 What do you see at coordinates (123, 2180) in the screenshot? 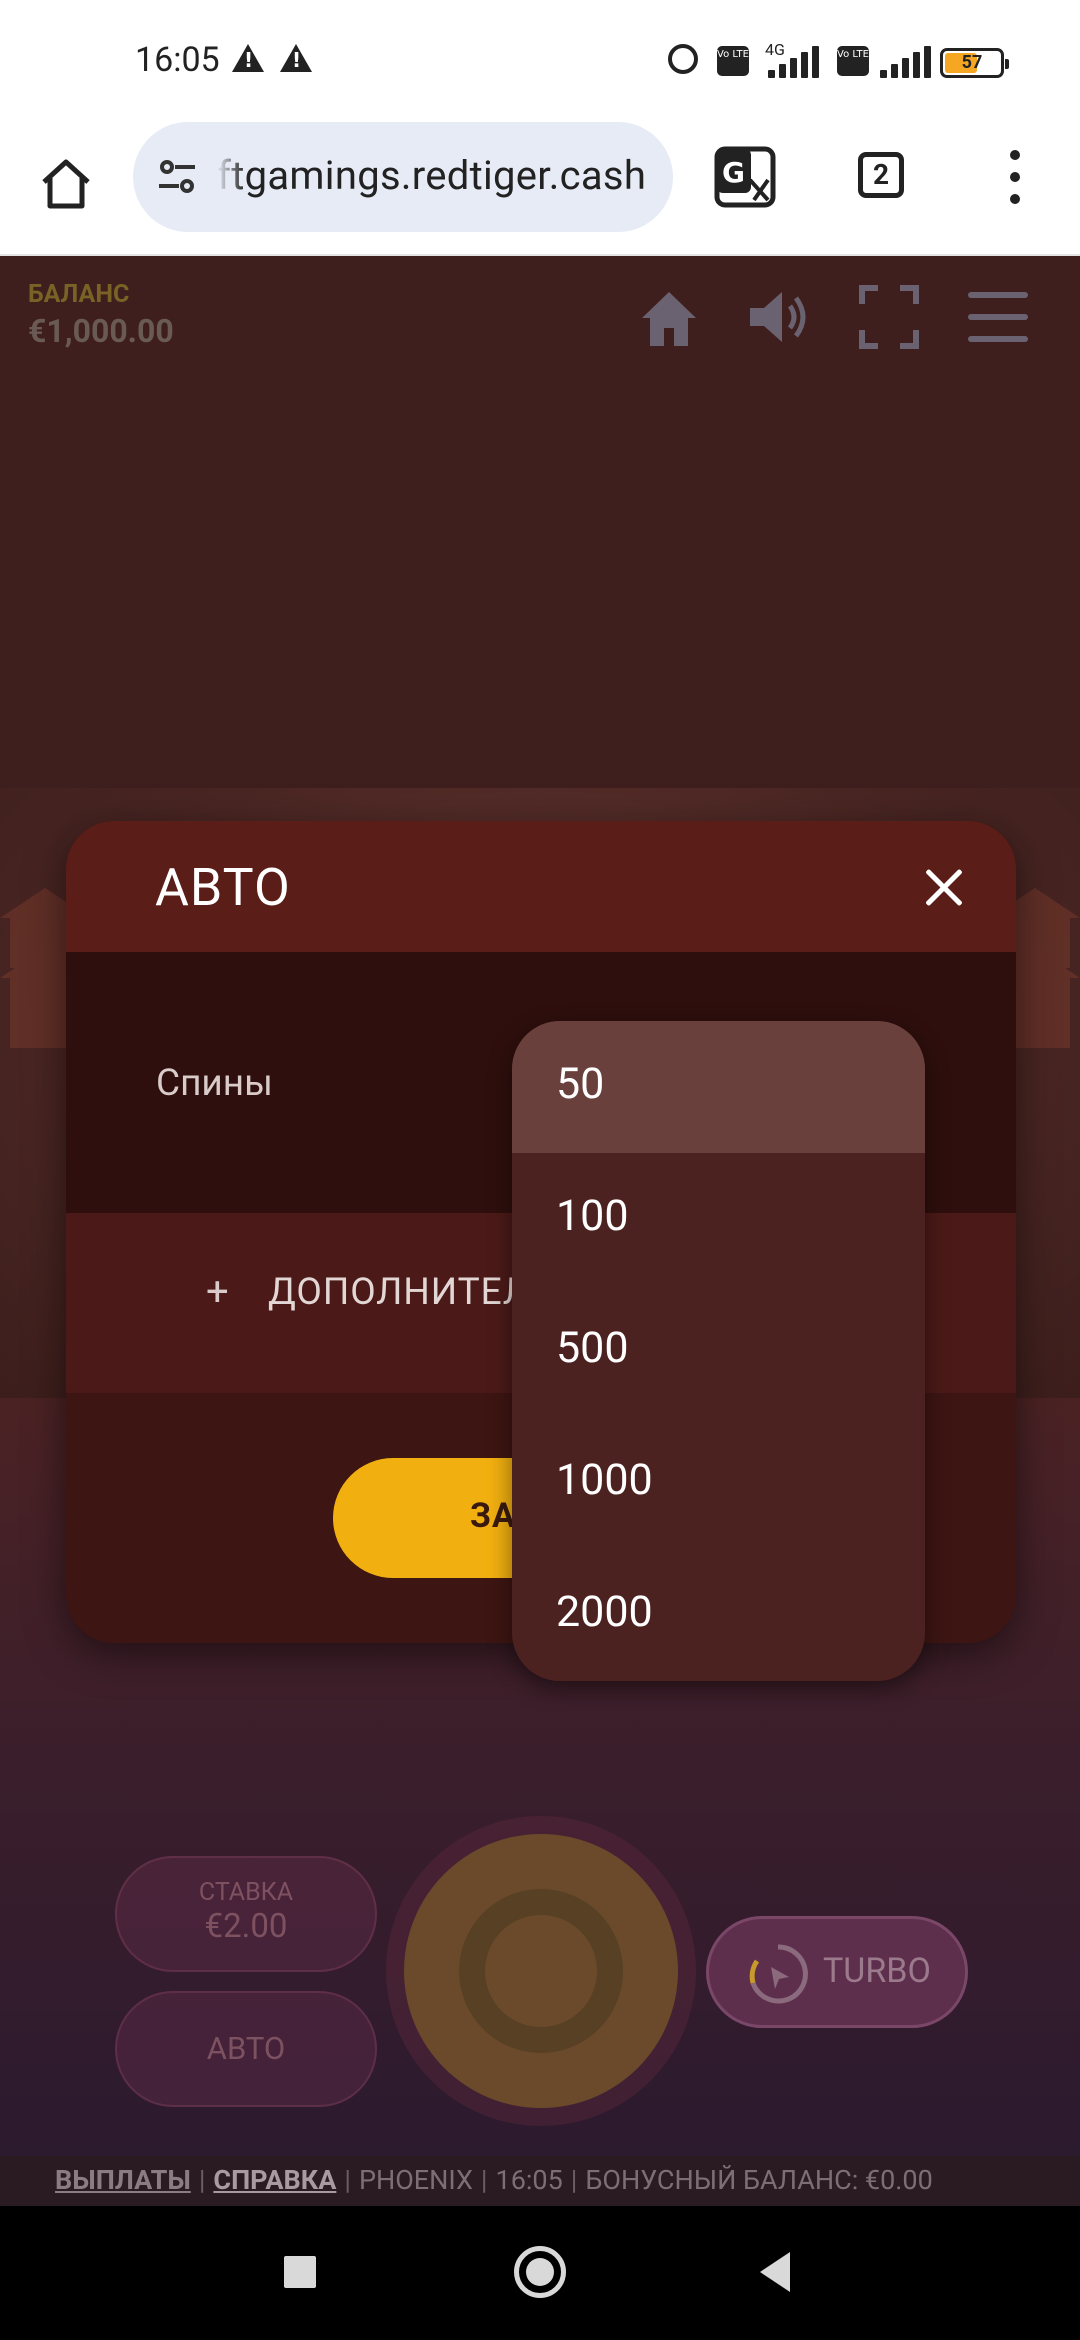
I see `payouts-link: ВЫПЛАТЫ` at bounding box center [123, 2180].